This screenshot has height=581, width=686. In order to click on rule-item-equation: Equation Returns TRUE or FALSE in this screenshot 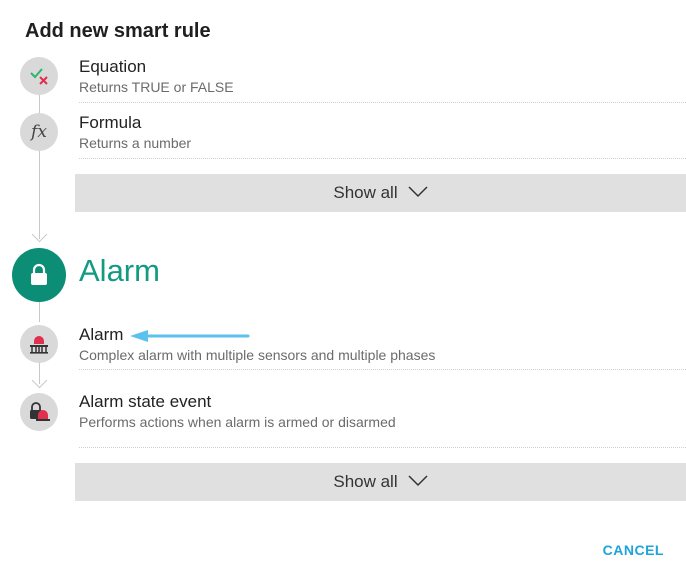, I will do `click(343, 77)`.